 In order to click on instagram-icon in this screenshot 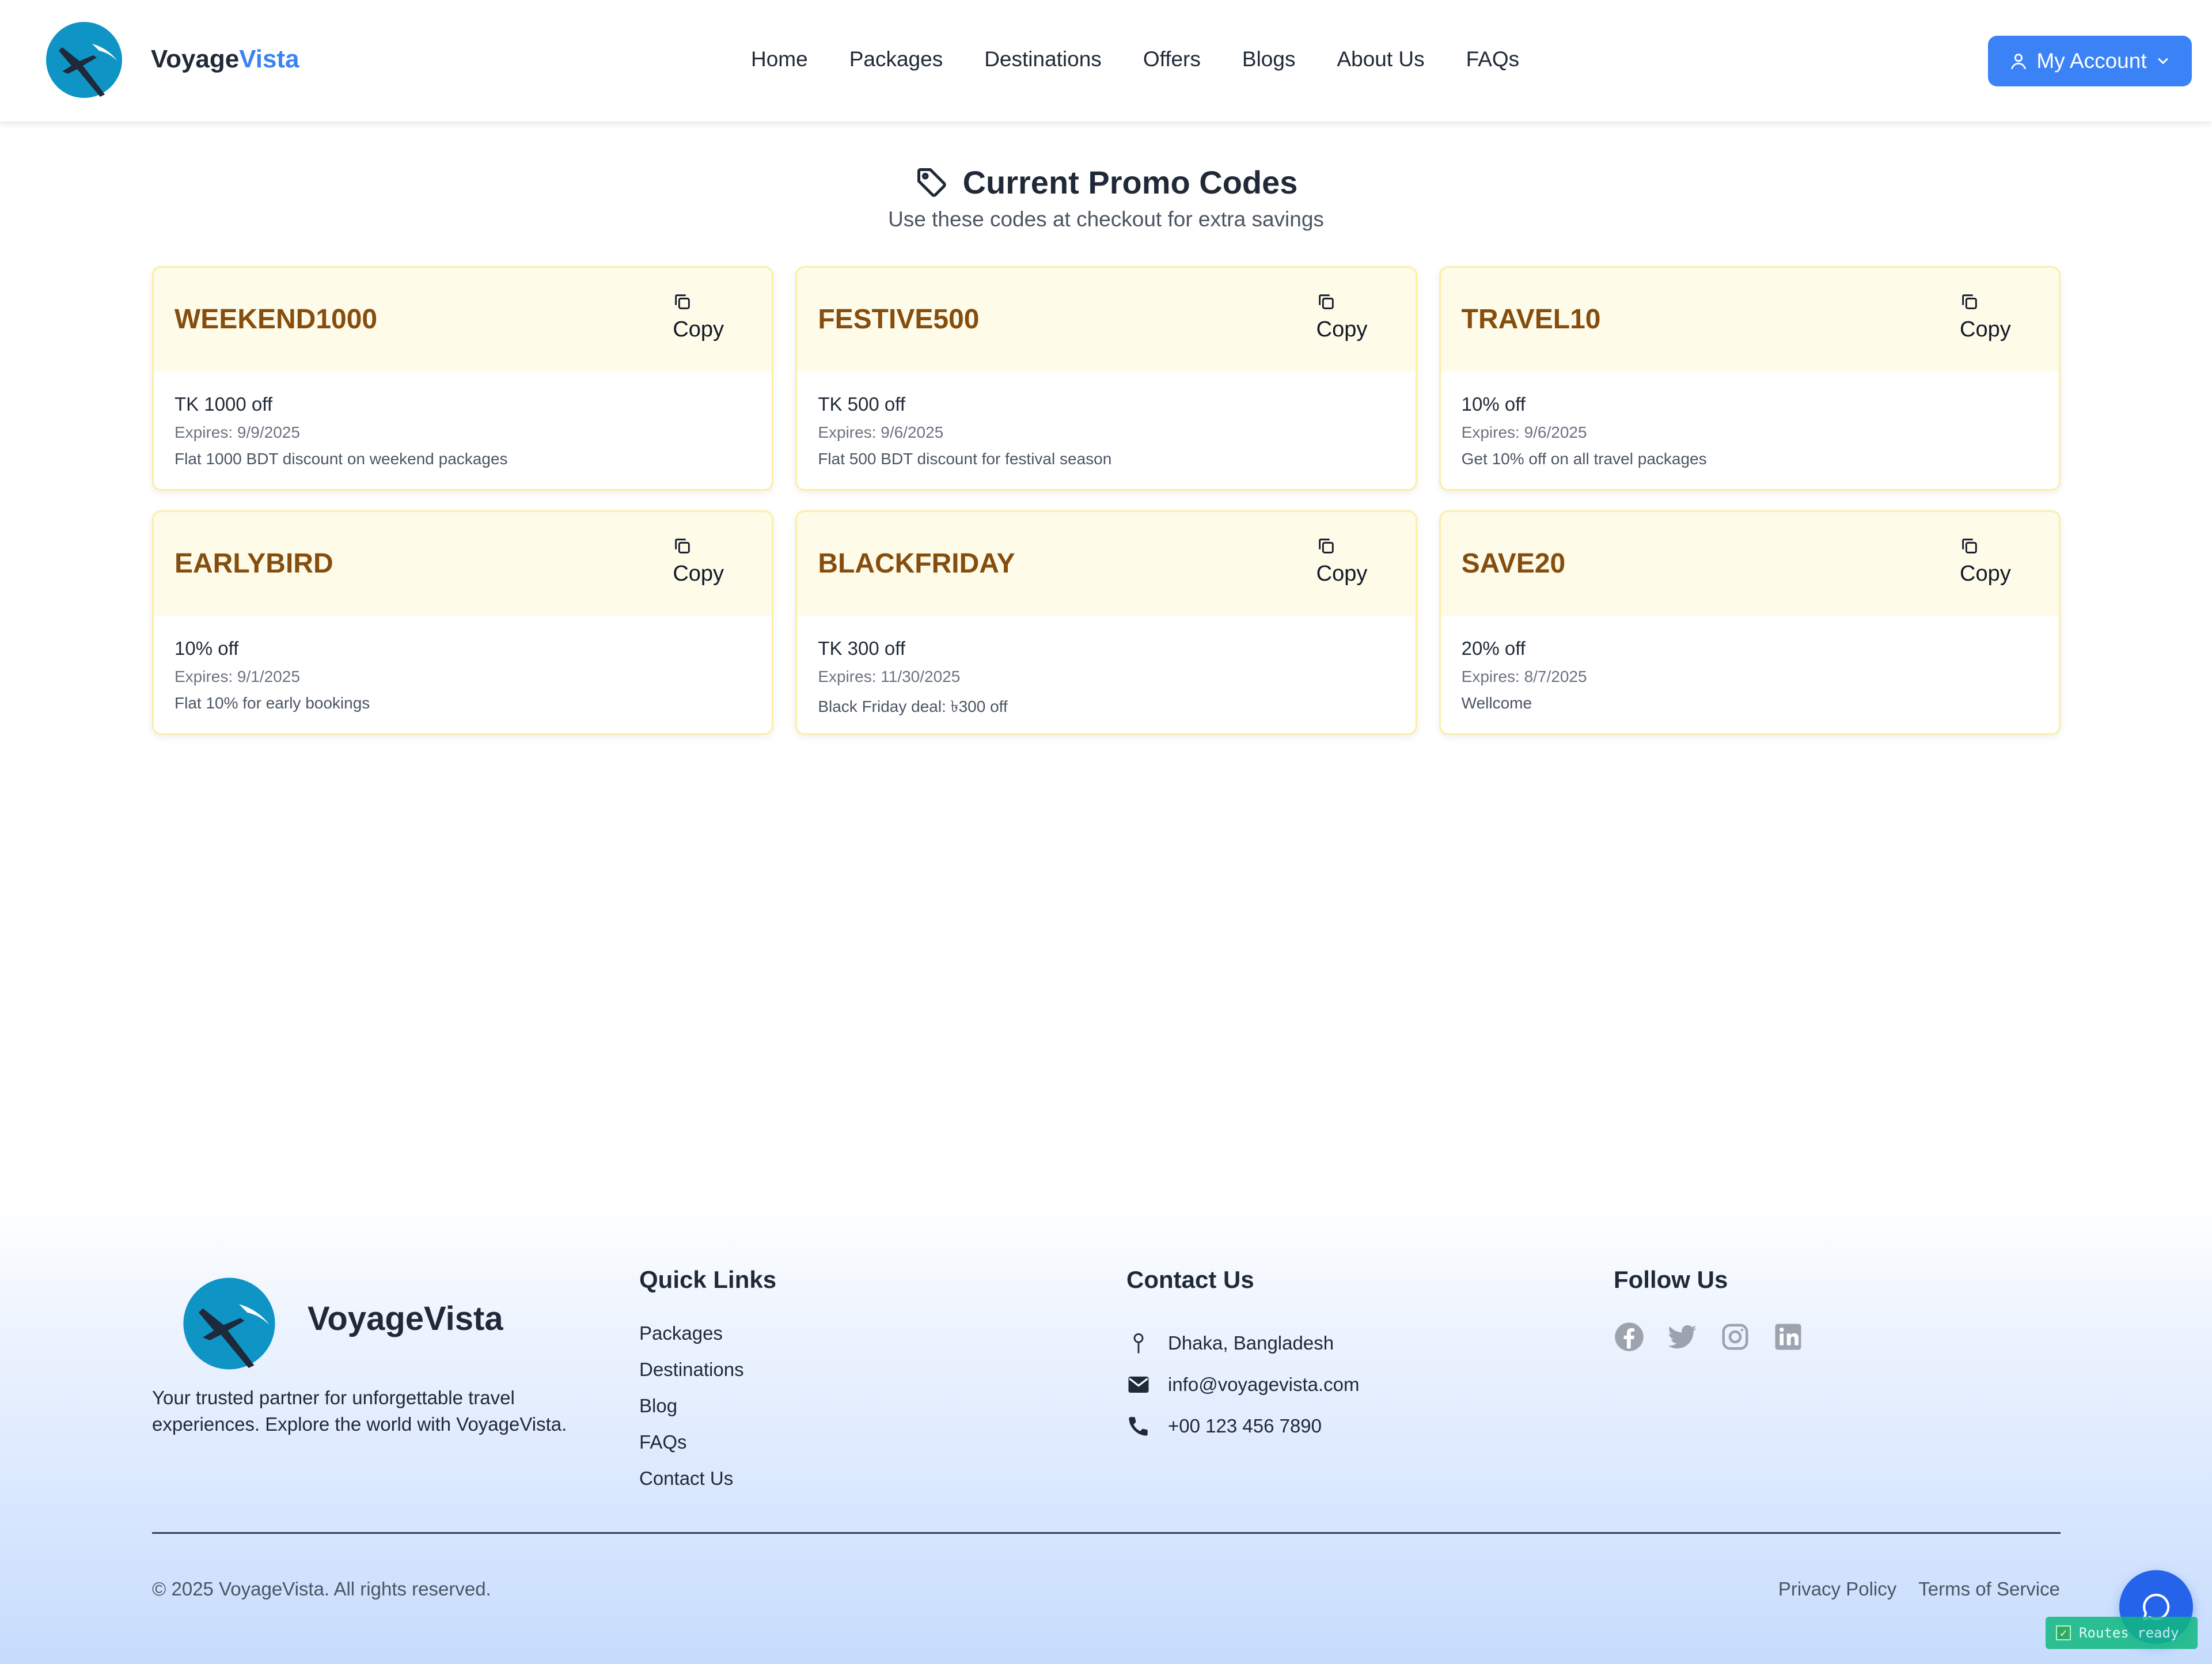, I will do `click(1736, 1336)`.